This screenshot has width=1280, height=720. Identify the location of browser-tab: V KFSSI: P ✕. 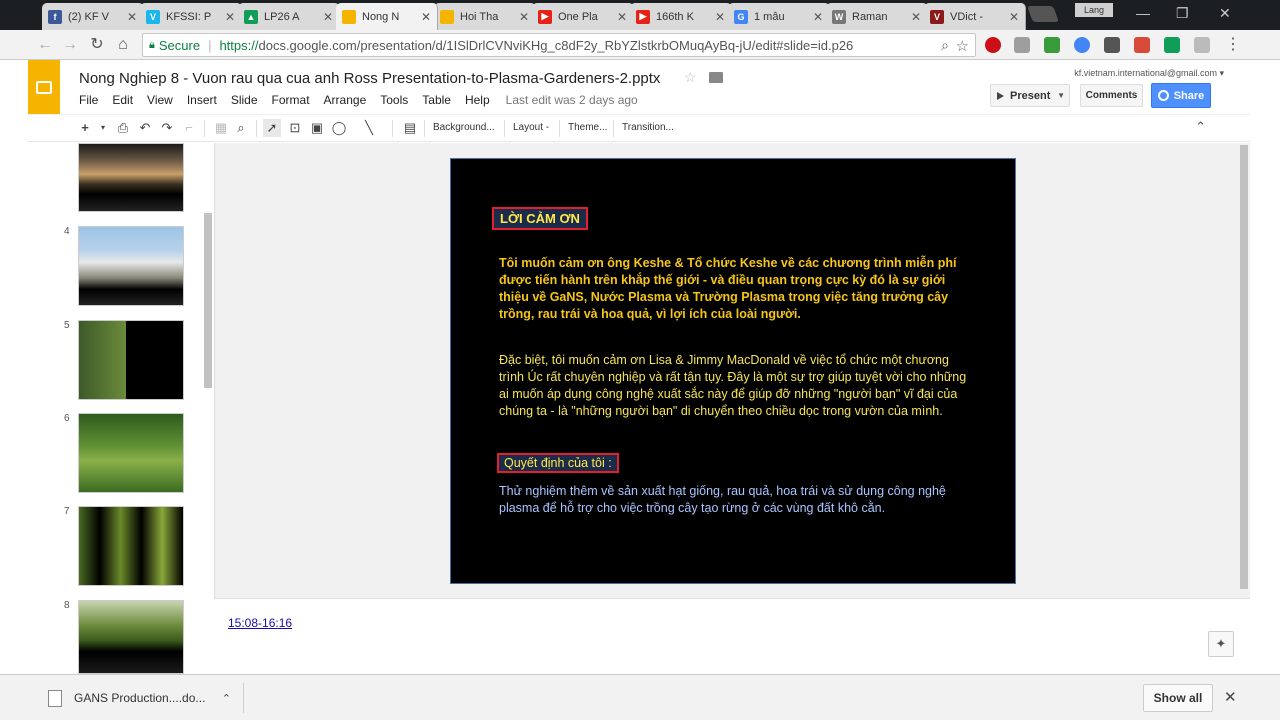
(191, 16).